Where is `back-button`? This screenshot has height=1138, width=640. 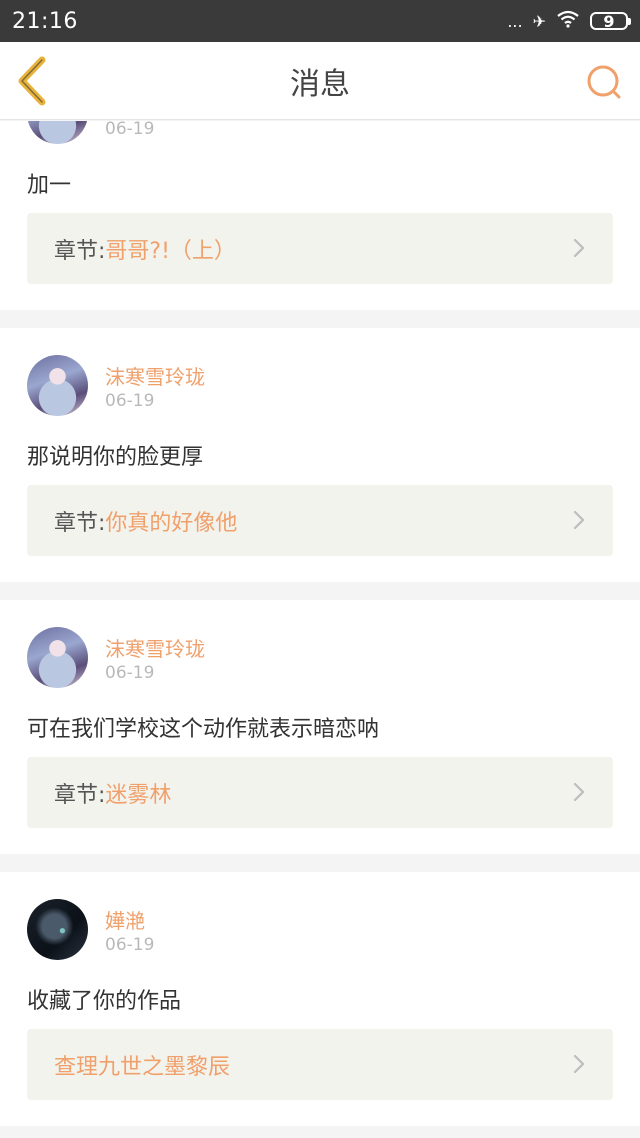
back-button is located at coordinates (34, 81).